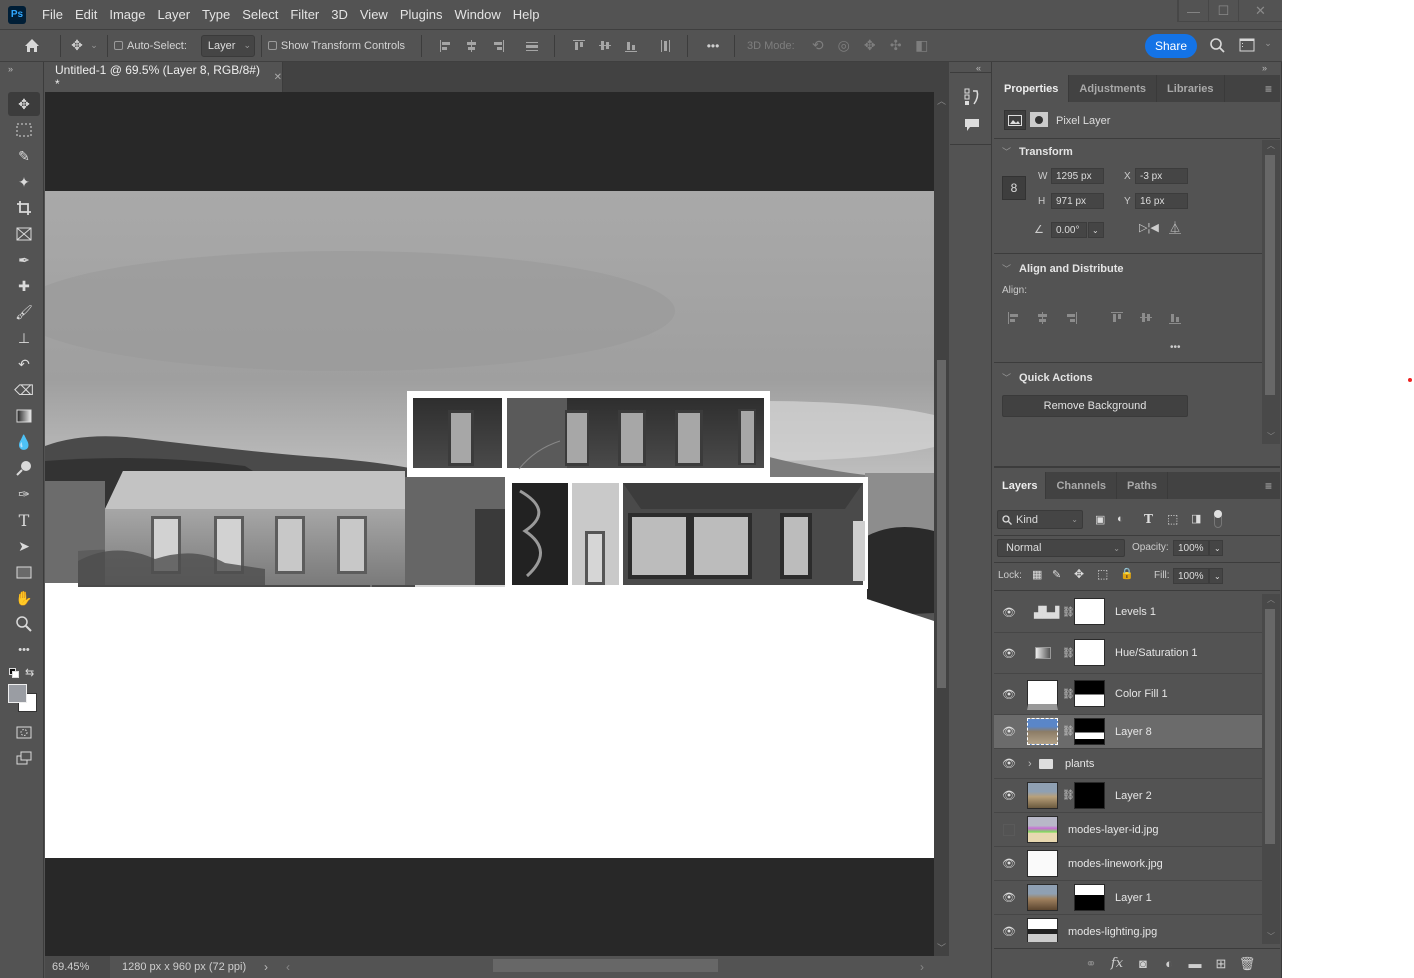 The width and height of the screenshot is (1414, 978). What do you see at coordinates (32, 45) in the screenshot?
I see `home-icon` at bounding box center [32, 45].